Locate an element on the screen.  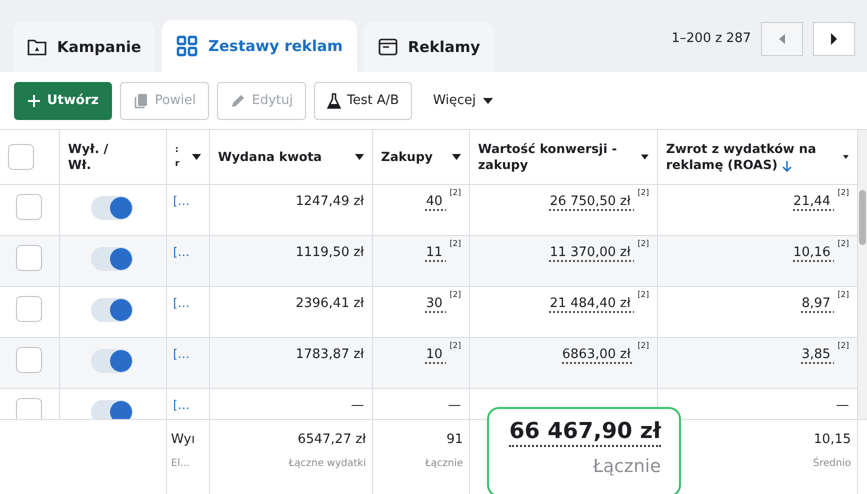
toolbar-button: Test A/B is located at coordinates (363, 101).